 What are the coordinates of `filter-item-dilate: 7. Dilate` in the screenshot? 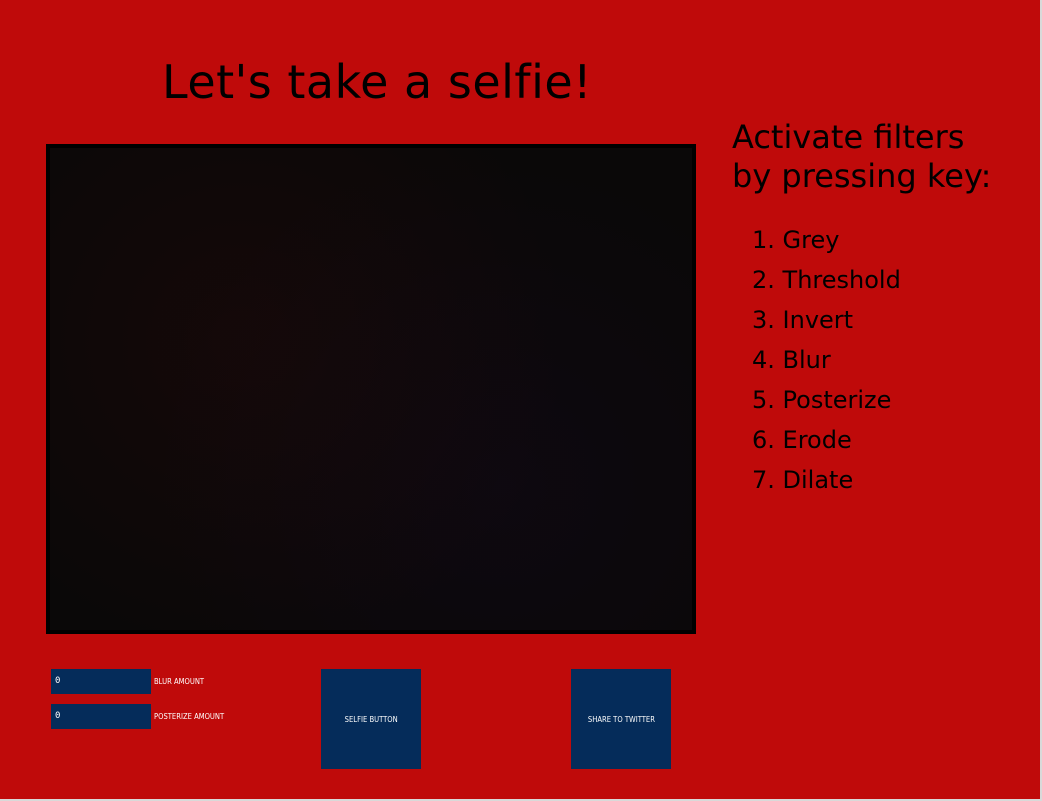 It's located at (803, 480).